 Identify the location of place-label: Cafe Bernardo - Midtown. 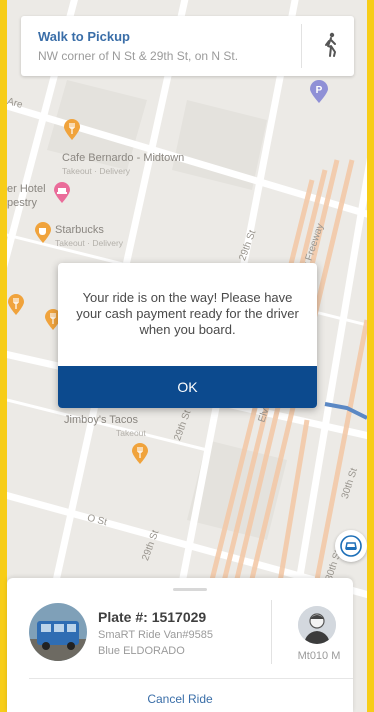
(123, 158).